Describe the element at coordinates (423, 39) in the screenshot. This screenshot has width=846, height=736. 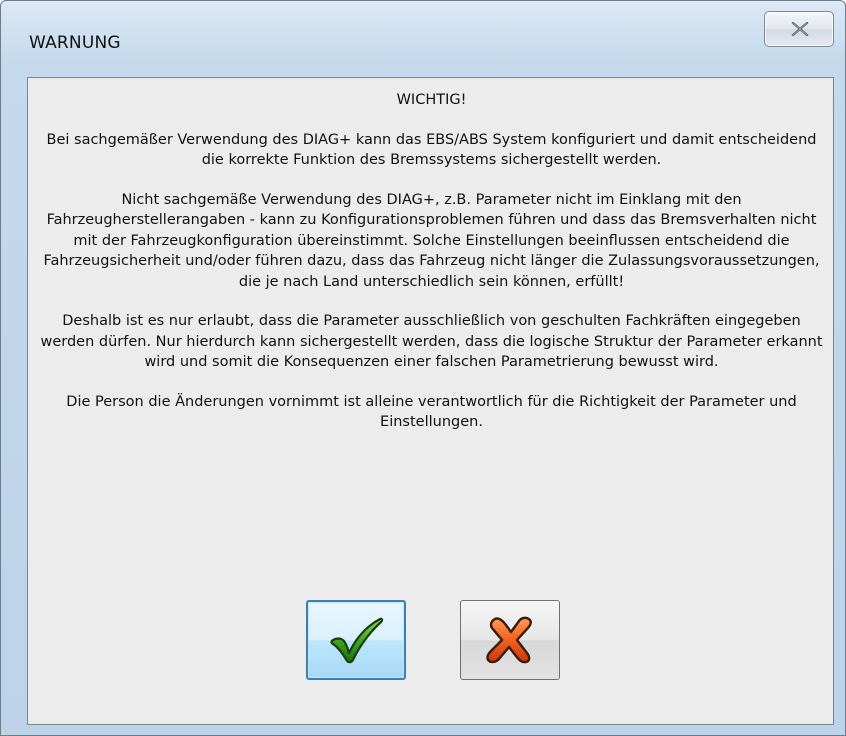
I see `title-bar: WARNUNG` at that location.